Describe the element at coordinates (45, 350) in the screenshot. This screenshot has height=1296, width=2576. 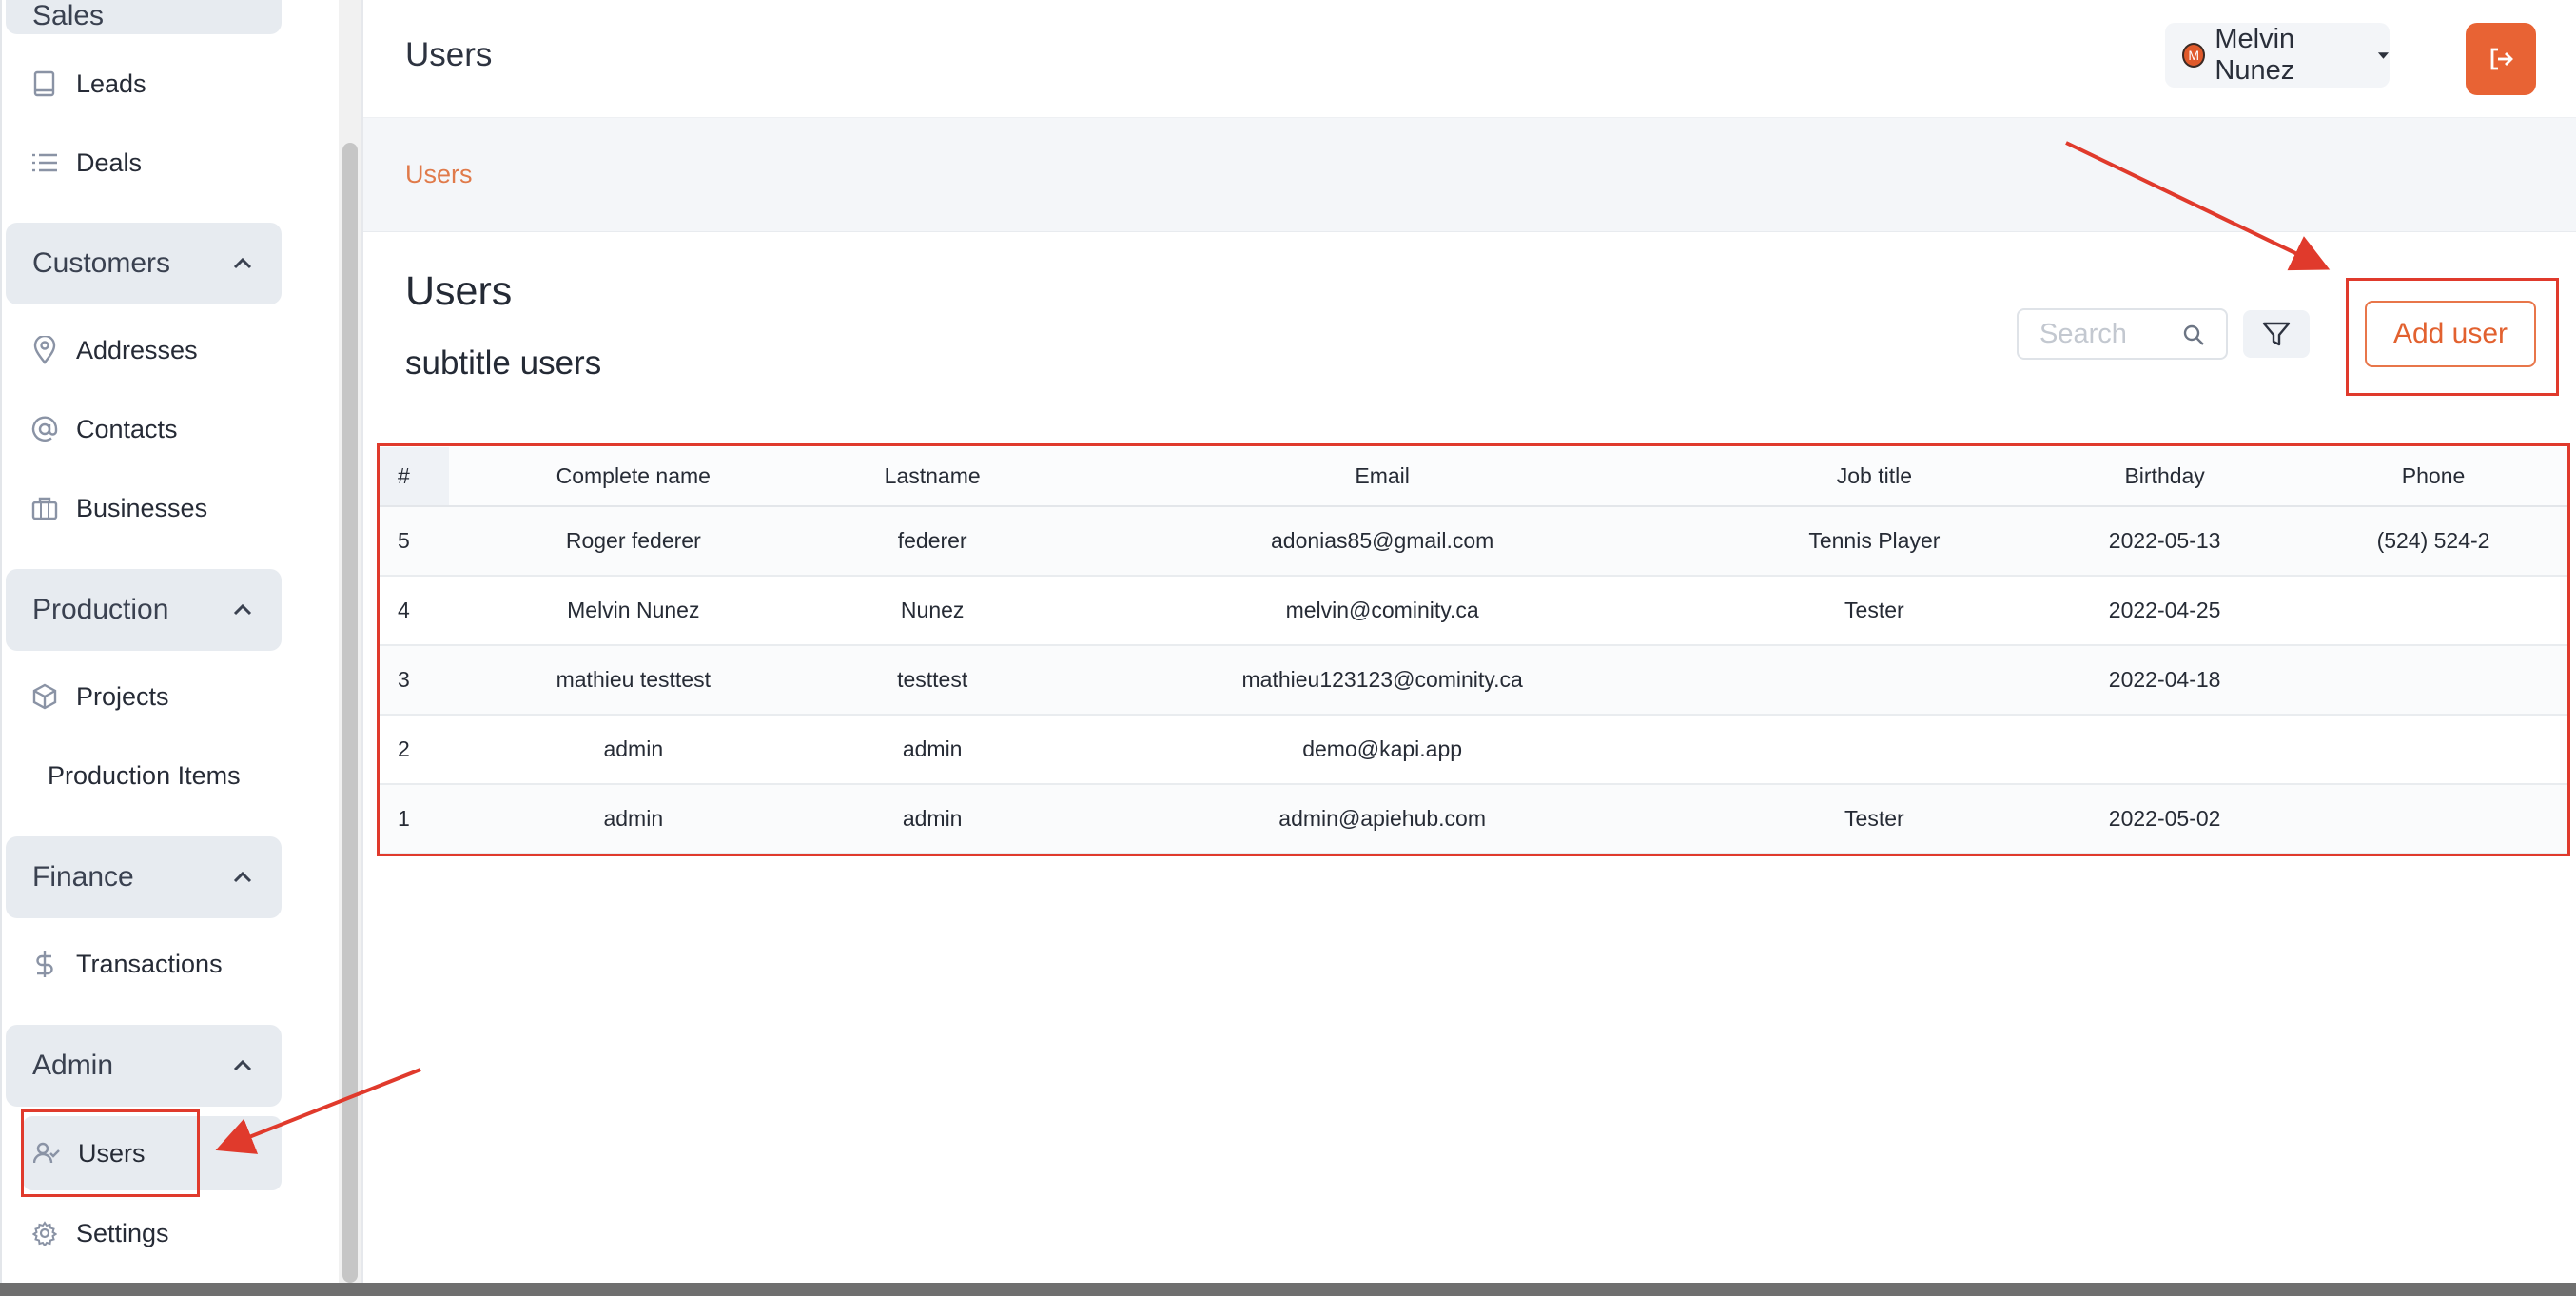
I see `map-pin-icon` at that location.